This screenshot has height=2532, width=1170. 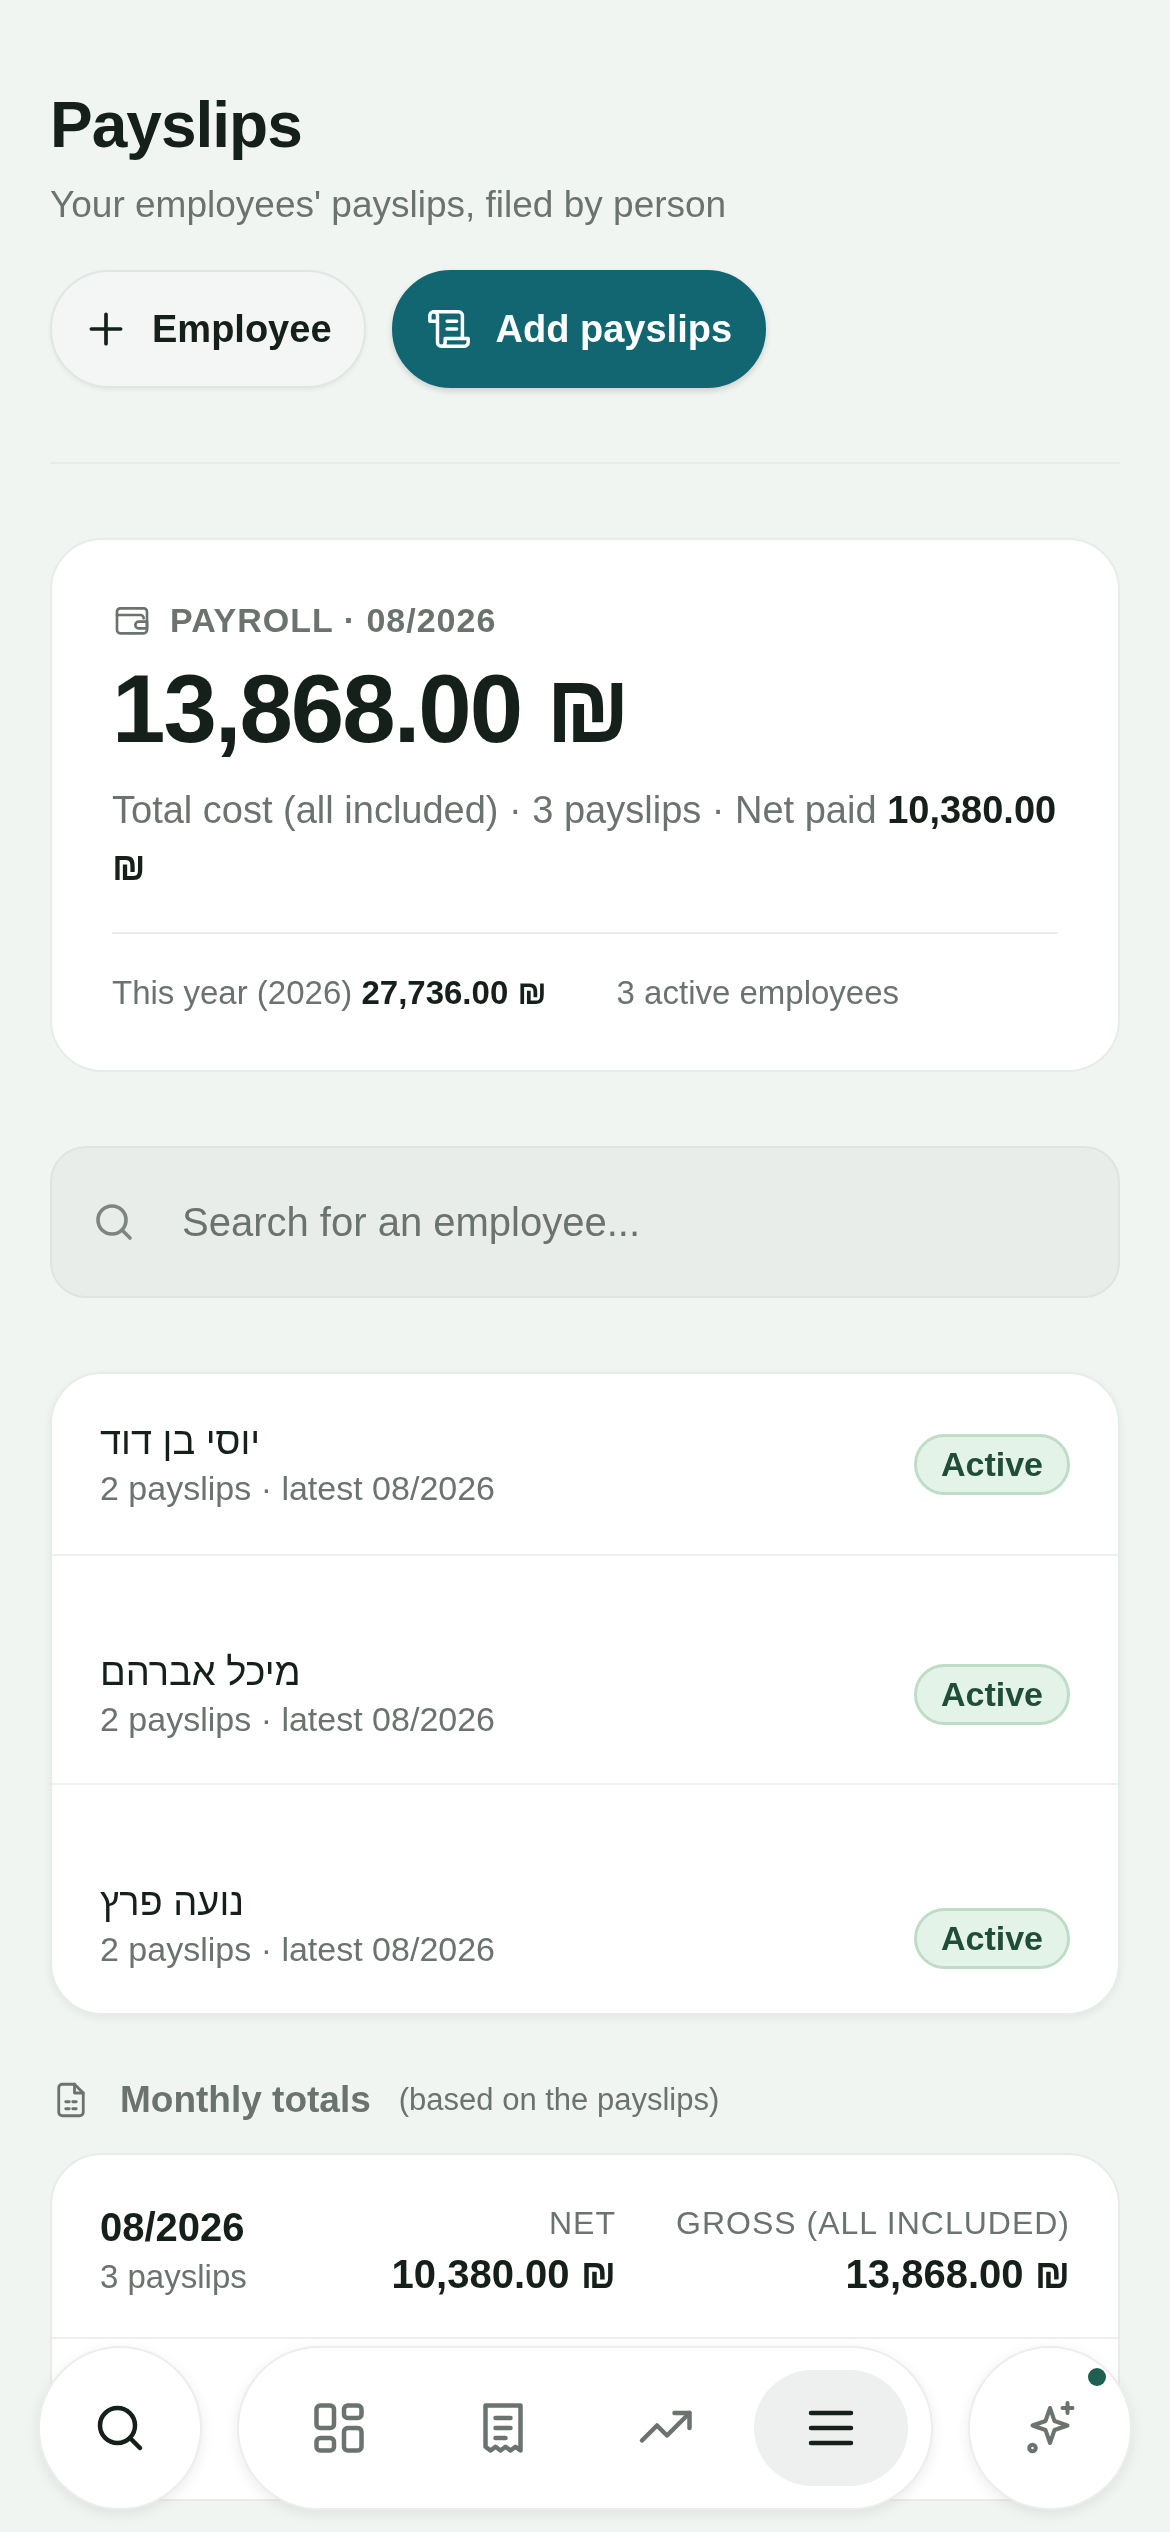 I want to click on total-amount: 13,868.00 ₪, so click(x=371, y=709).